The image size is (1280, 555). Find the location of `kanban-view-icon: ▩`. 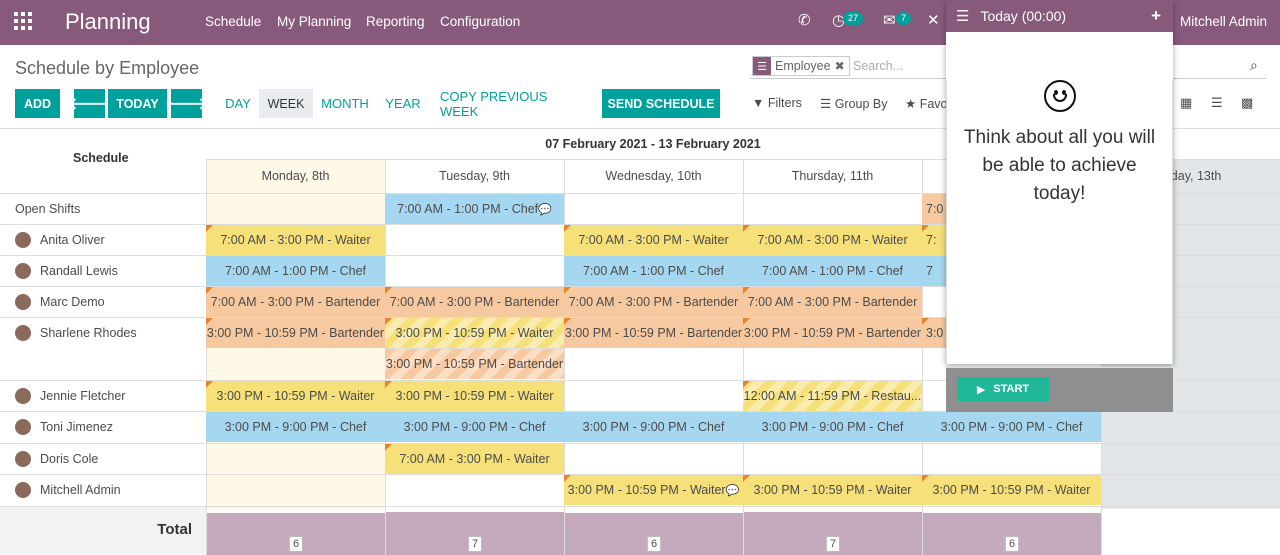

kanban-view-icon: ▩ is located at coordinates (1247, 103).